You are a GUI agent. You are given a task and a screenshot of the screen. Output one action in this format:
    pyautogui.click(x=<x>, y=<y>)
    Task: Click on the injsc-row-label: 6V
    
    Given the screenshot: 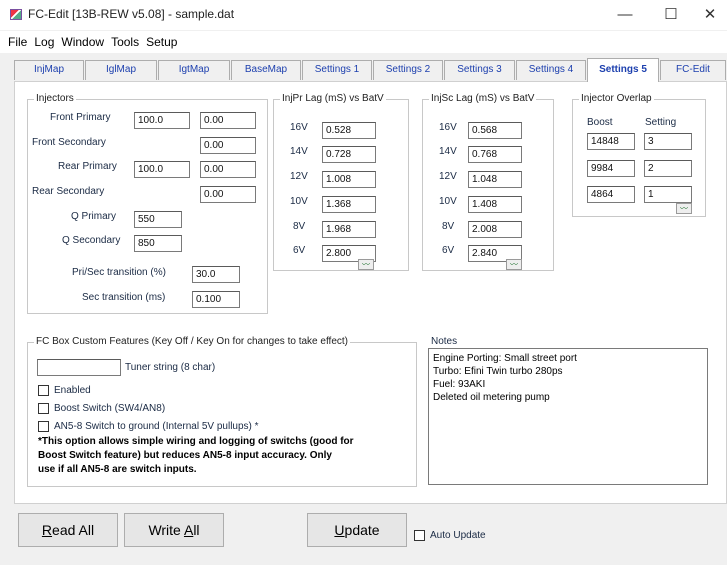 What is the action you would take?
    pyautogui.click(x=448, y=250)
    